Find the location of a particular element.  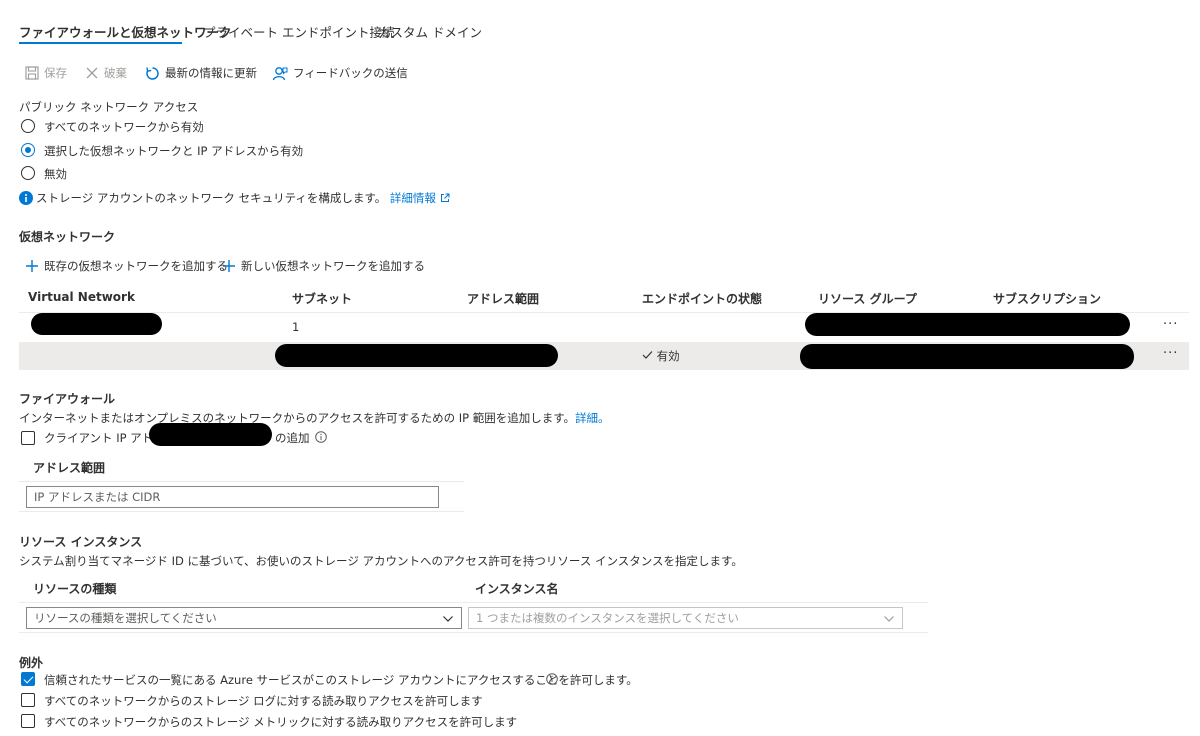

radio-disabled-label: 無効 is located at coordinates (55, 174).